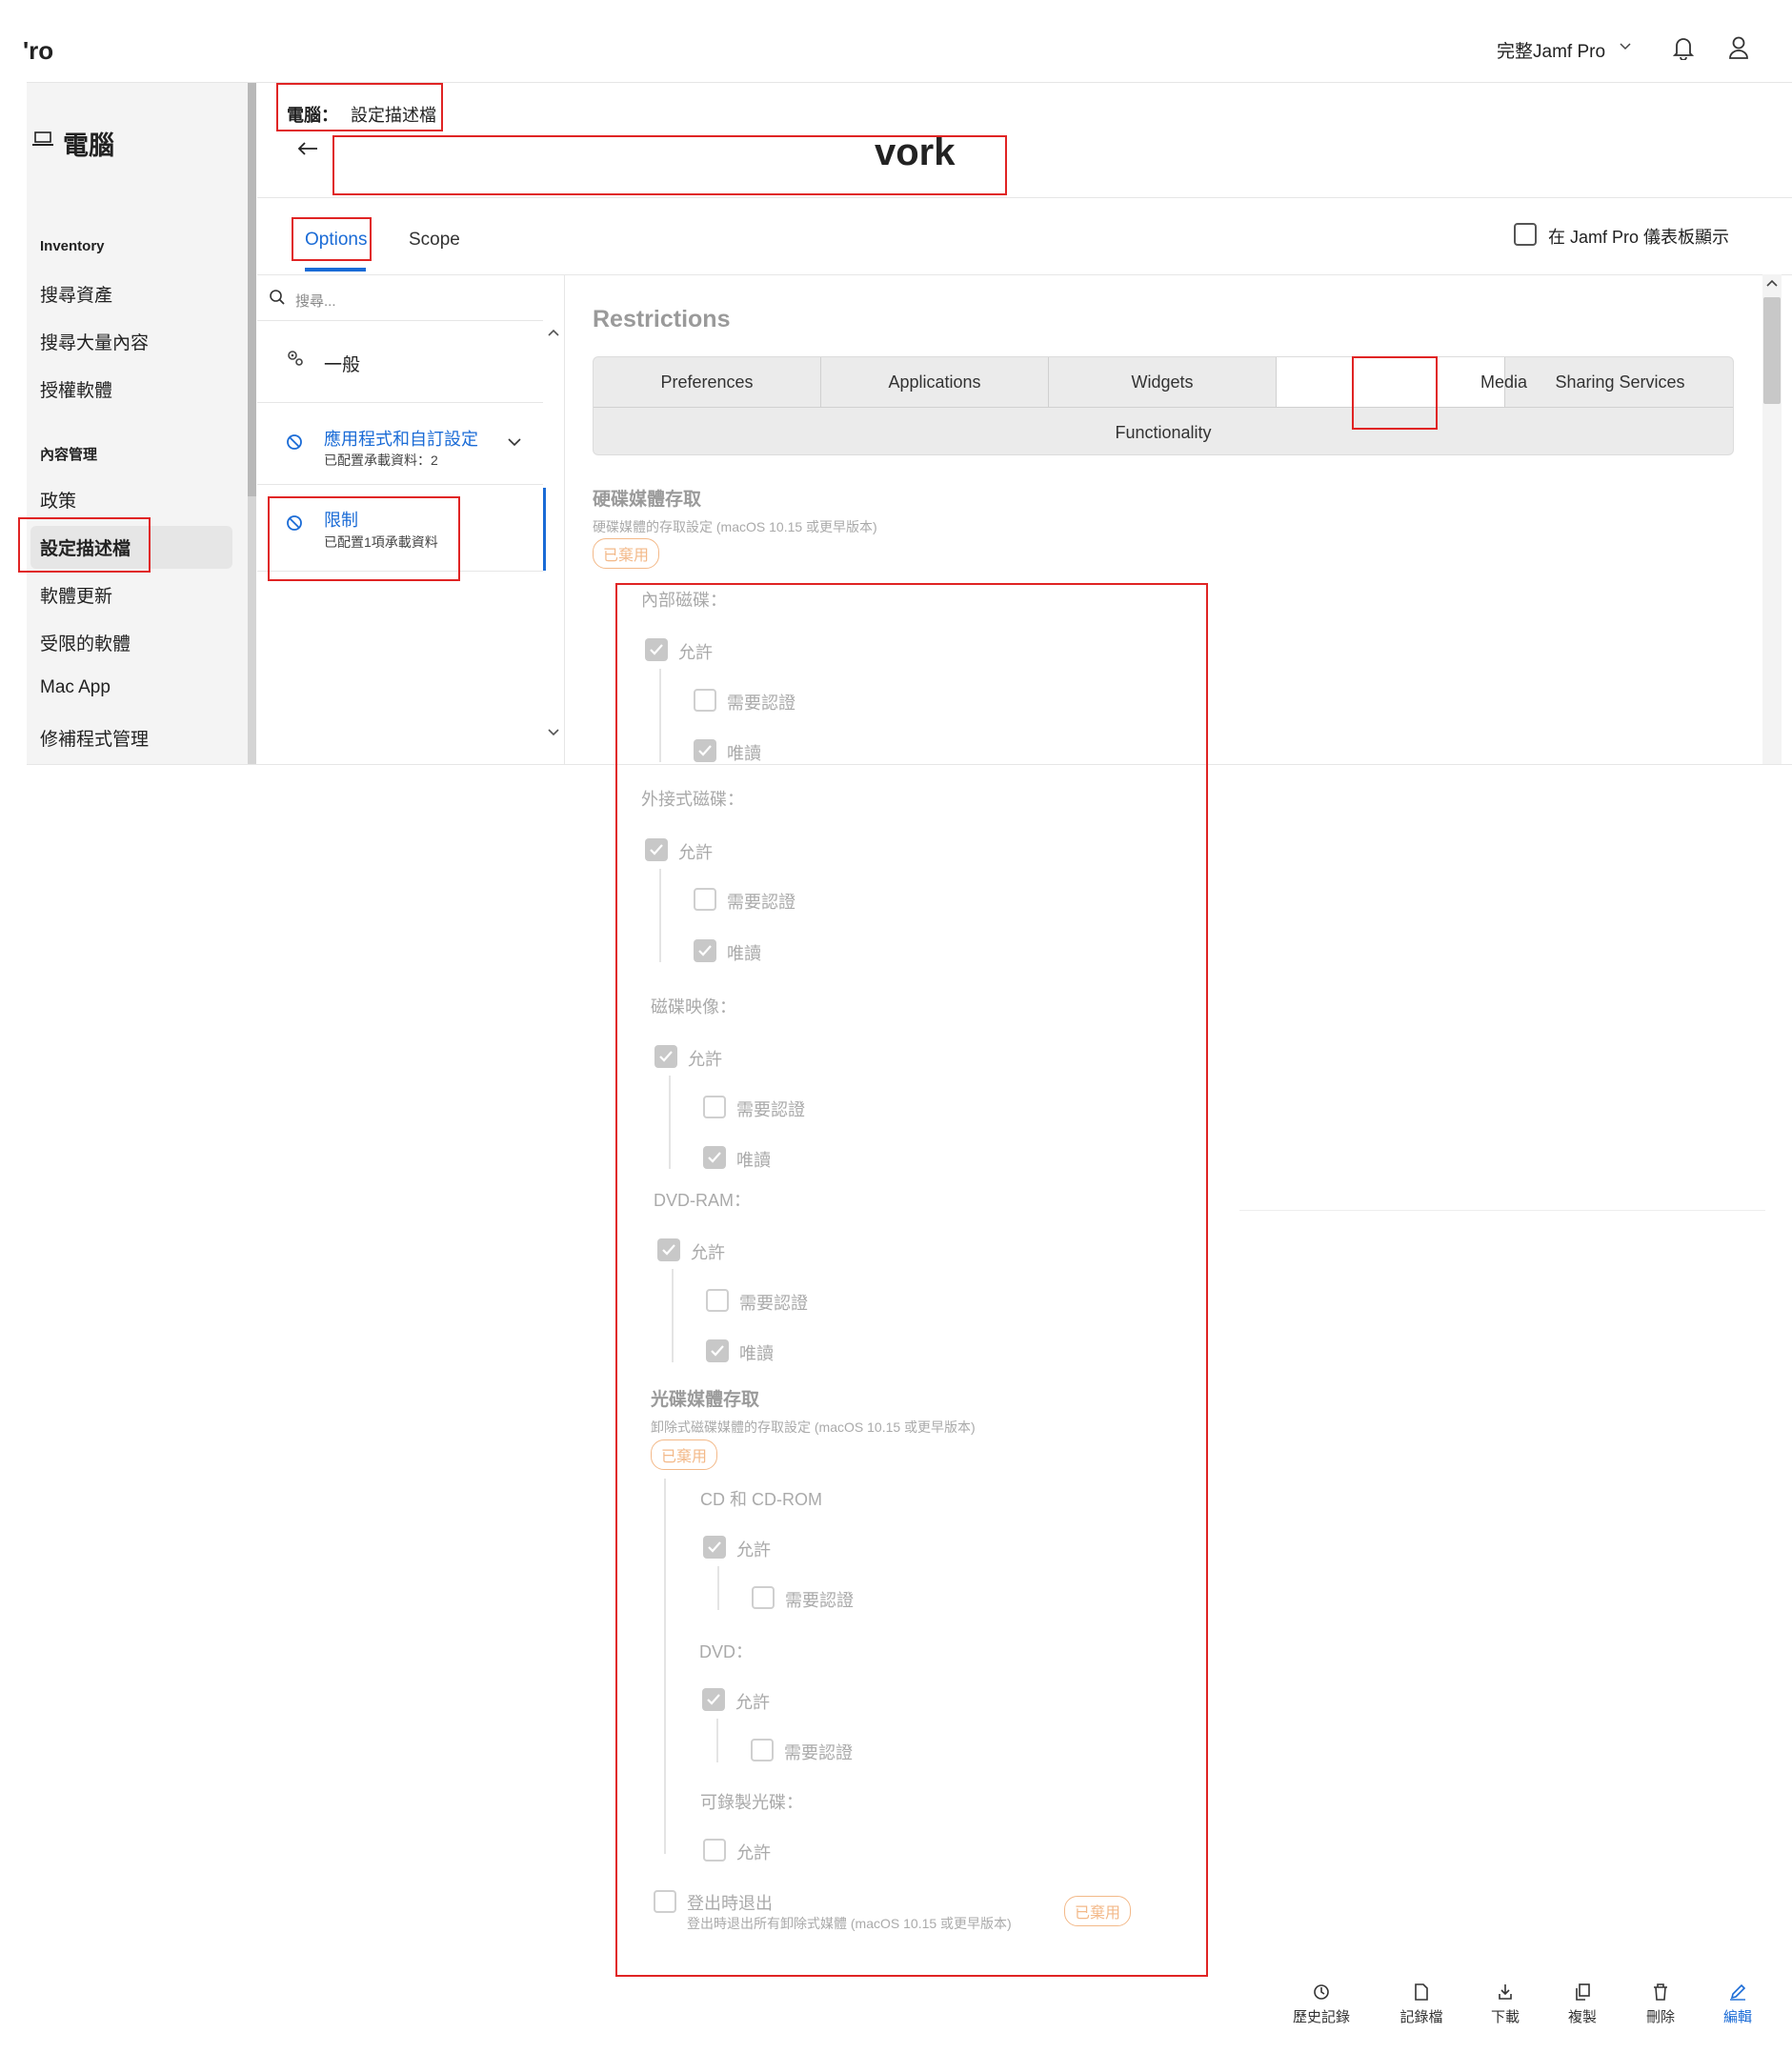  Describe the element at coordinates (1683, 47) in the screenshot. I see `bell-icon` at that location.